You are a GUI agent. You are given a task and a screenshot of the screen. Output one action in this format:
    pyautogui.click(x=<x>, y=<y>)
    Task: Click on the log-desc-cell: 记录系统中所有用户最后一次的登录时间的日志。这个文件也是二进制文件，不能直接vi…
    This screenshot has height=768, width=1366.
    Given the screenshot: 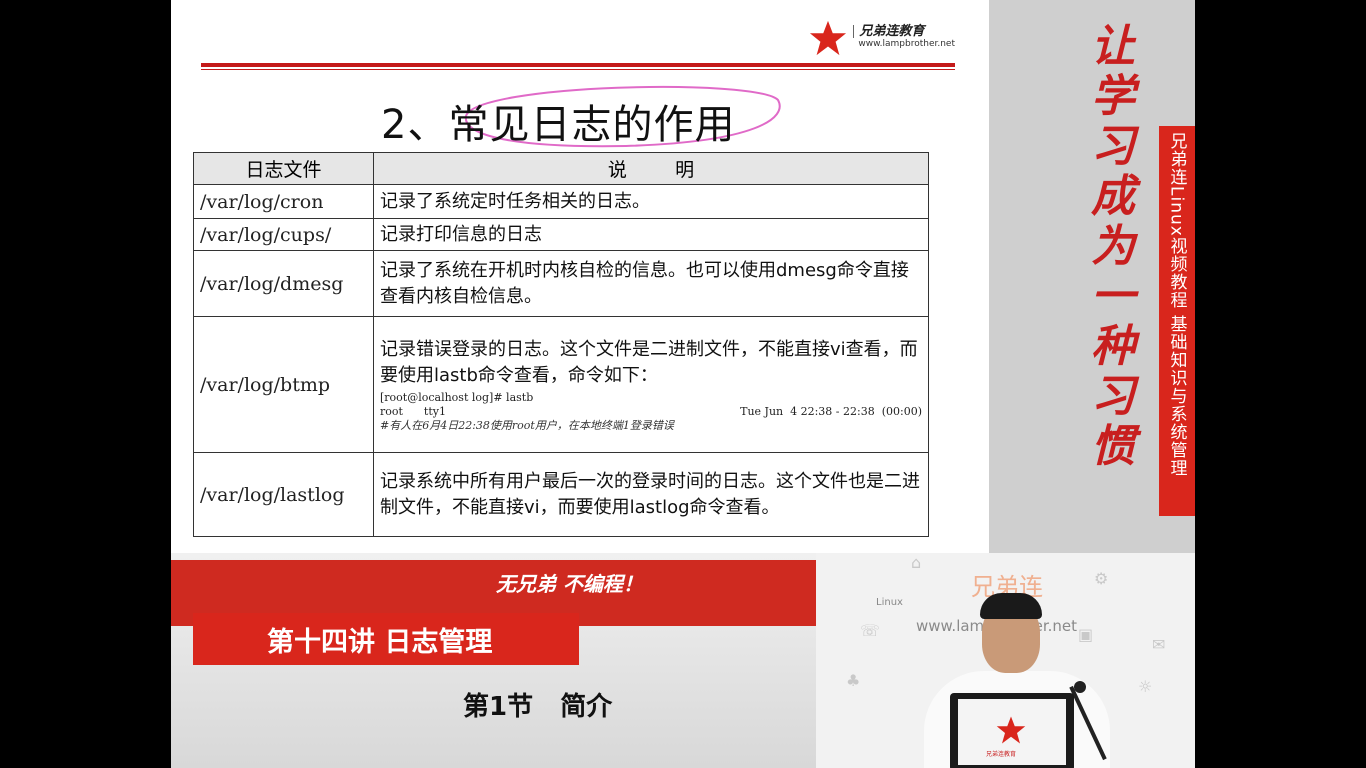 What is the action you would take?
    pyautogui.click(x=651, y=494)
    